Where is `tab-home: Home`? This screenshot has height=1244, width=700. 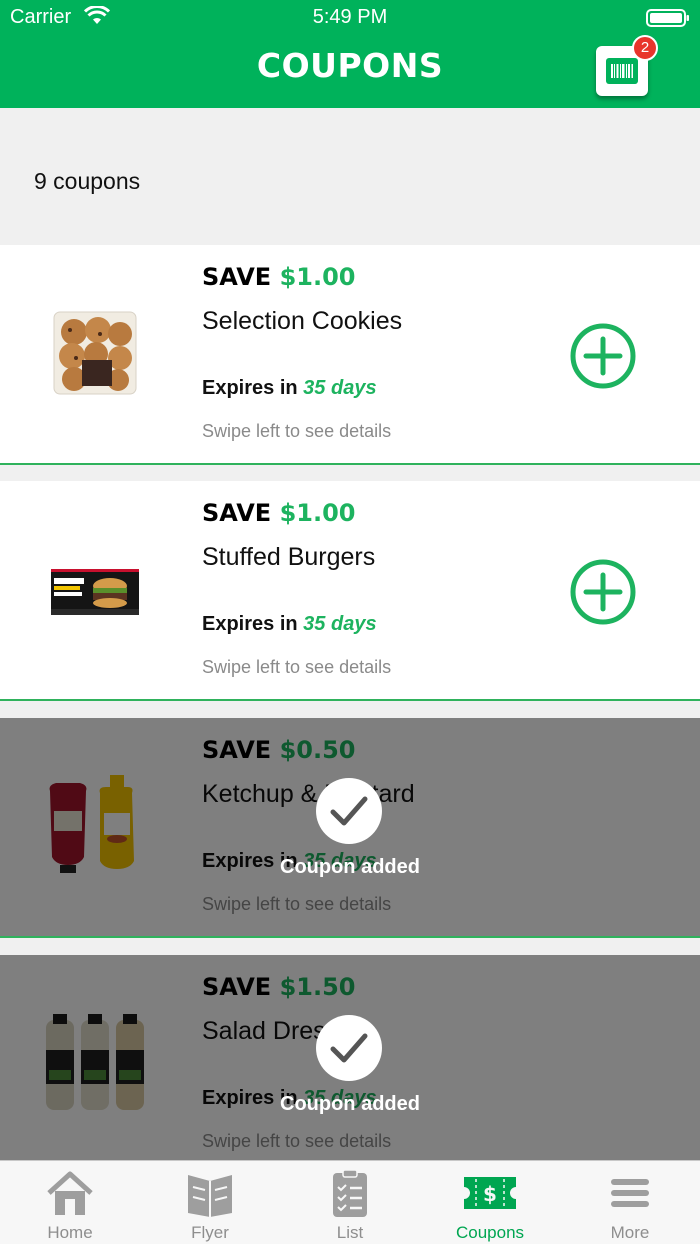 tab-home: Home is located at coordinates (70, 1202).